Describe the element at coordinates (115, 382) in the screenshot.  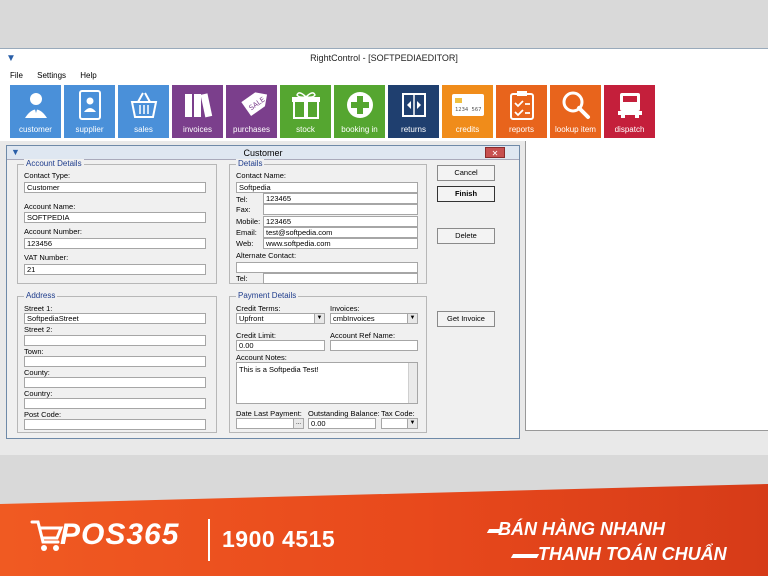
I see `county-field` at that location.